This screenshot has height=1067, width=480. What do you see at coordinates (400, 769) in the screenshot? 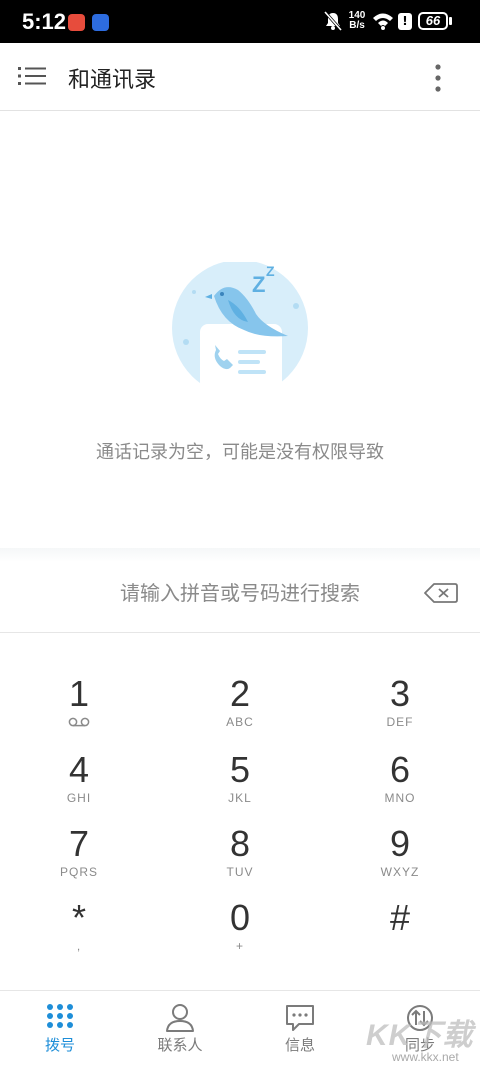
I see `key-digit: 6` at bounding box center [400, 769].